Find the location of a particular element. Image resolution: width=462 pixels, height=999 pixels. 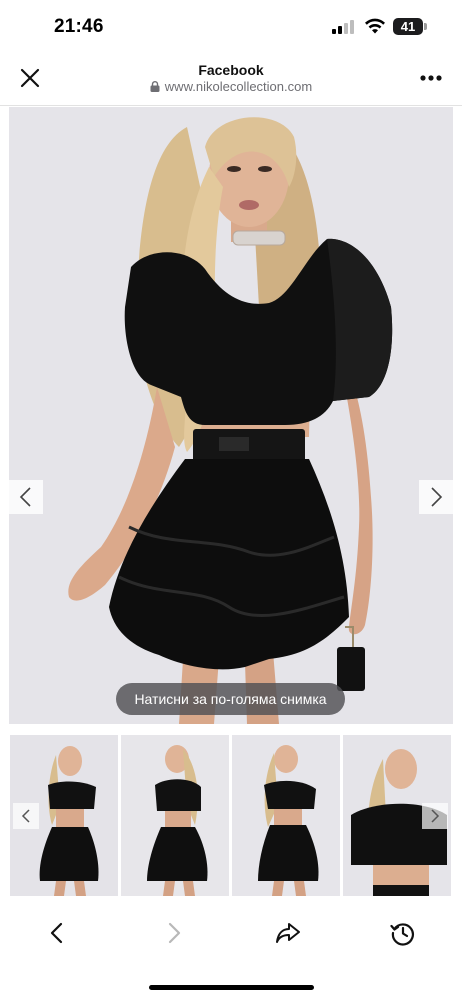

share-icon is located at coordinates (288, 933).